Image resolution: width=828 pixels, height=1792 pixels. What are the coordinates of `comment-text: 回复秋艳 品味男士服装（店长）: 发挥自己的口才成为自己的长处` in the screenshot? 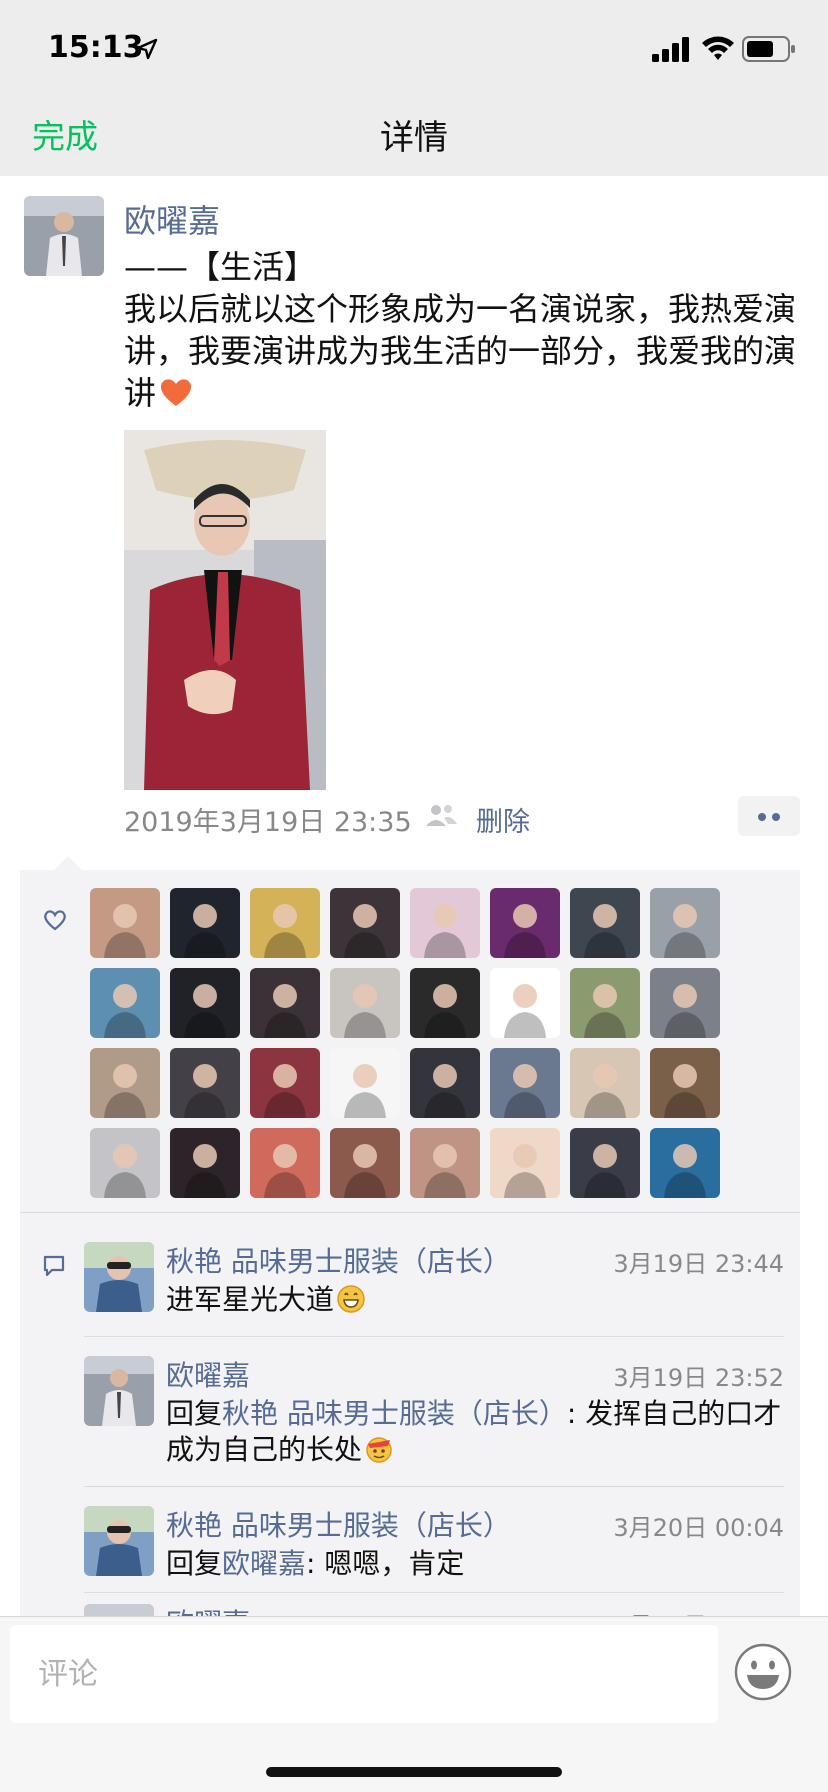 It's located at (474, 1432).